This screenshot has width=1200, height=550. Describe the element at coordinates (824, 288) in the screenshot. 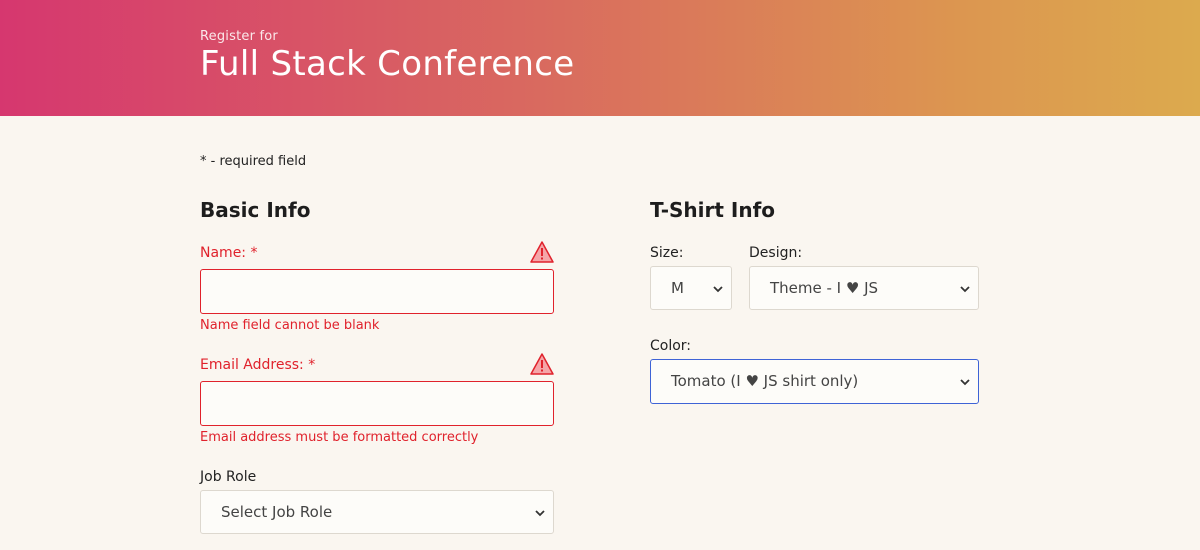

I see `design-selected: Theme - I ♥ JS` at that location.